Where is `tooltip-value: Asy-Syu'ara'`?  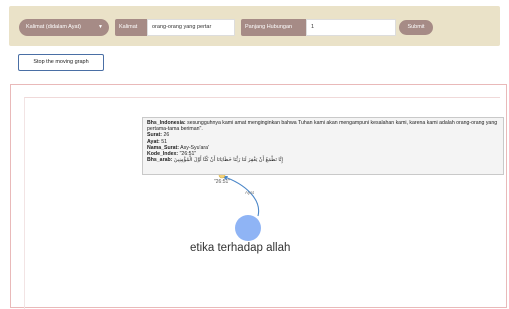 tooltip-value: Asy-Syu'ara' is located at coordinates (194, 147).